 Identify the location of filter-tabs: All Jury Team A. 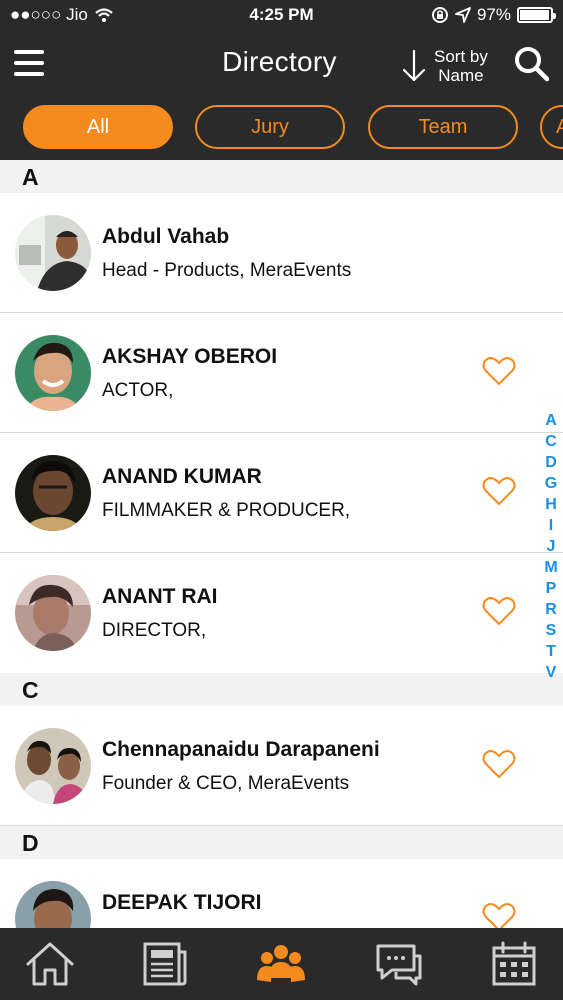
(281, 129).